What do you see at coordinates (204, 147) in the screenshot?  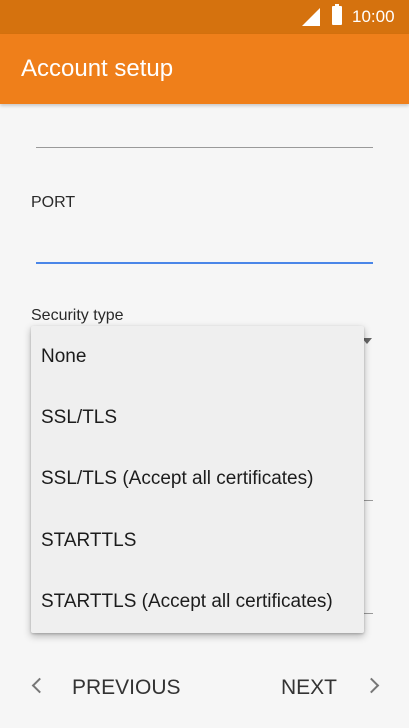 I see `server-field-underline` at bounding box center [204, 147].